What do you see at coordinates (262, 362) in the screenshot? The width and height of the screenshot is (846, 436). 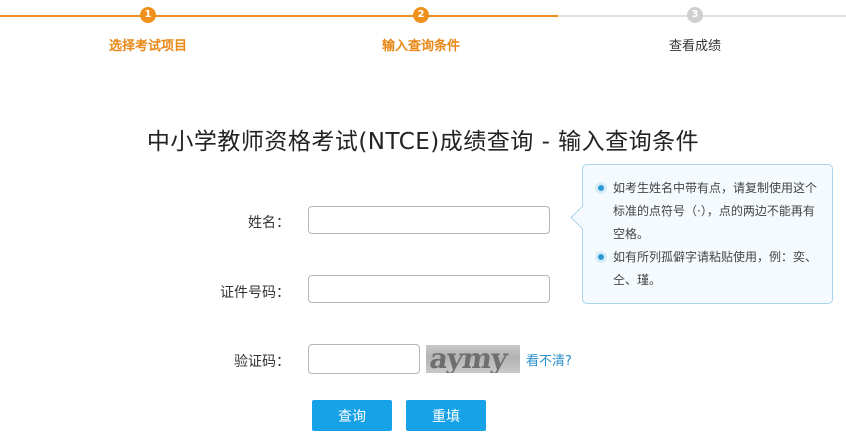 I see `captcha-label: 验证码：` at bounding box center [262, 362].